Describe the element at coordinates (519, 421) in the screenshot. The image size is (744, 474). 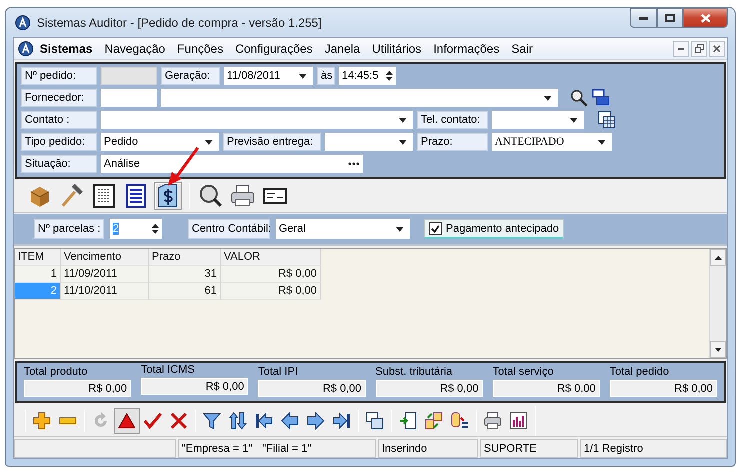
I see `chart-icon` at that location.